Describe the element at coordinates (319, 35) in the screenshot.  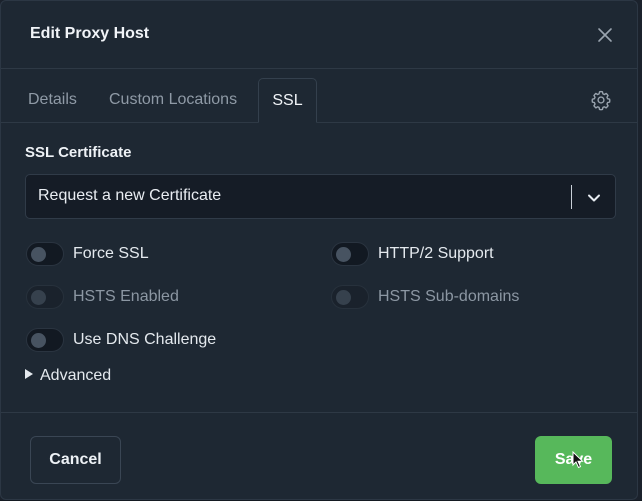
I see `modal-header: Edit Proxy Host` at that location.